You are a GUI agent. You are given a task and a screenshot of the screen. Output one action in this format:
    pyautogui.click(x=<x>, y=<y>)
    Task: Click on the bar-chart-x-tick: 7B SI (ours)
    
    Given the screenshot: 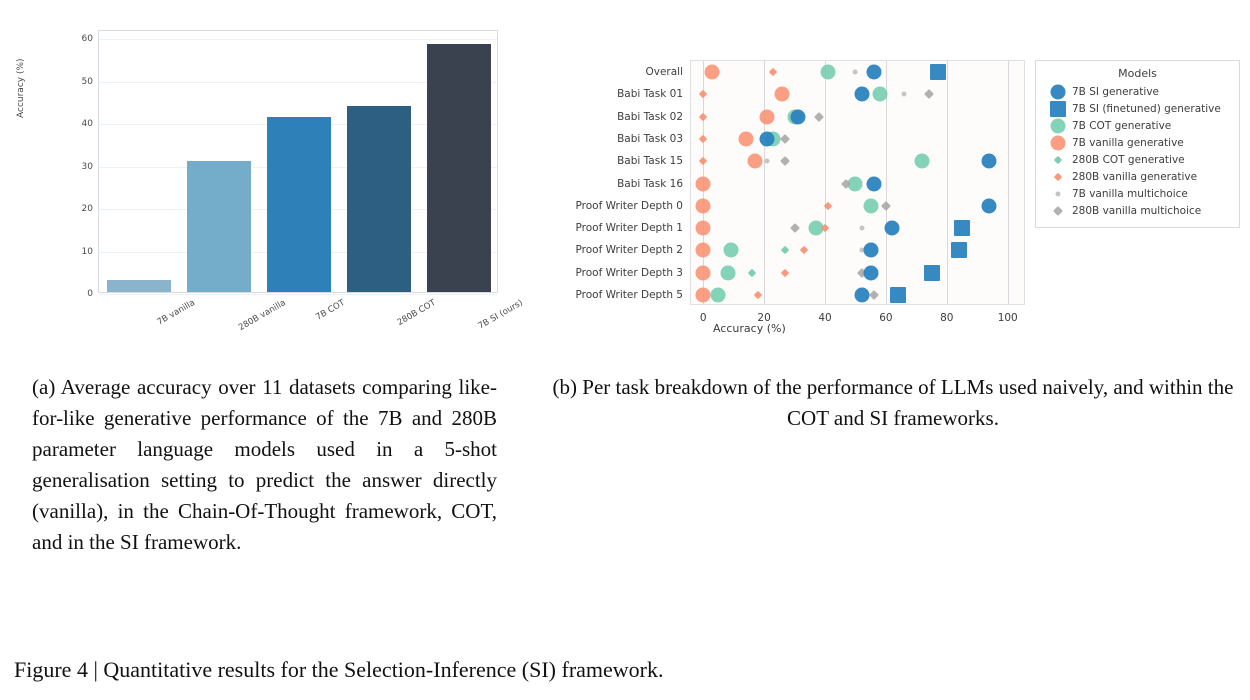 What is the action you would take?
    pyautogui.click(x=500, y=315)
    